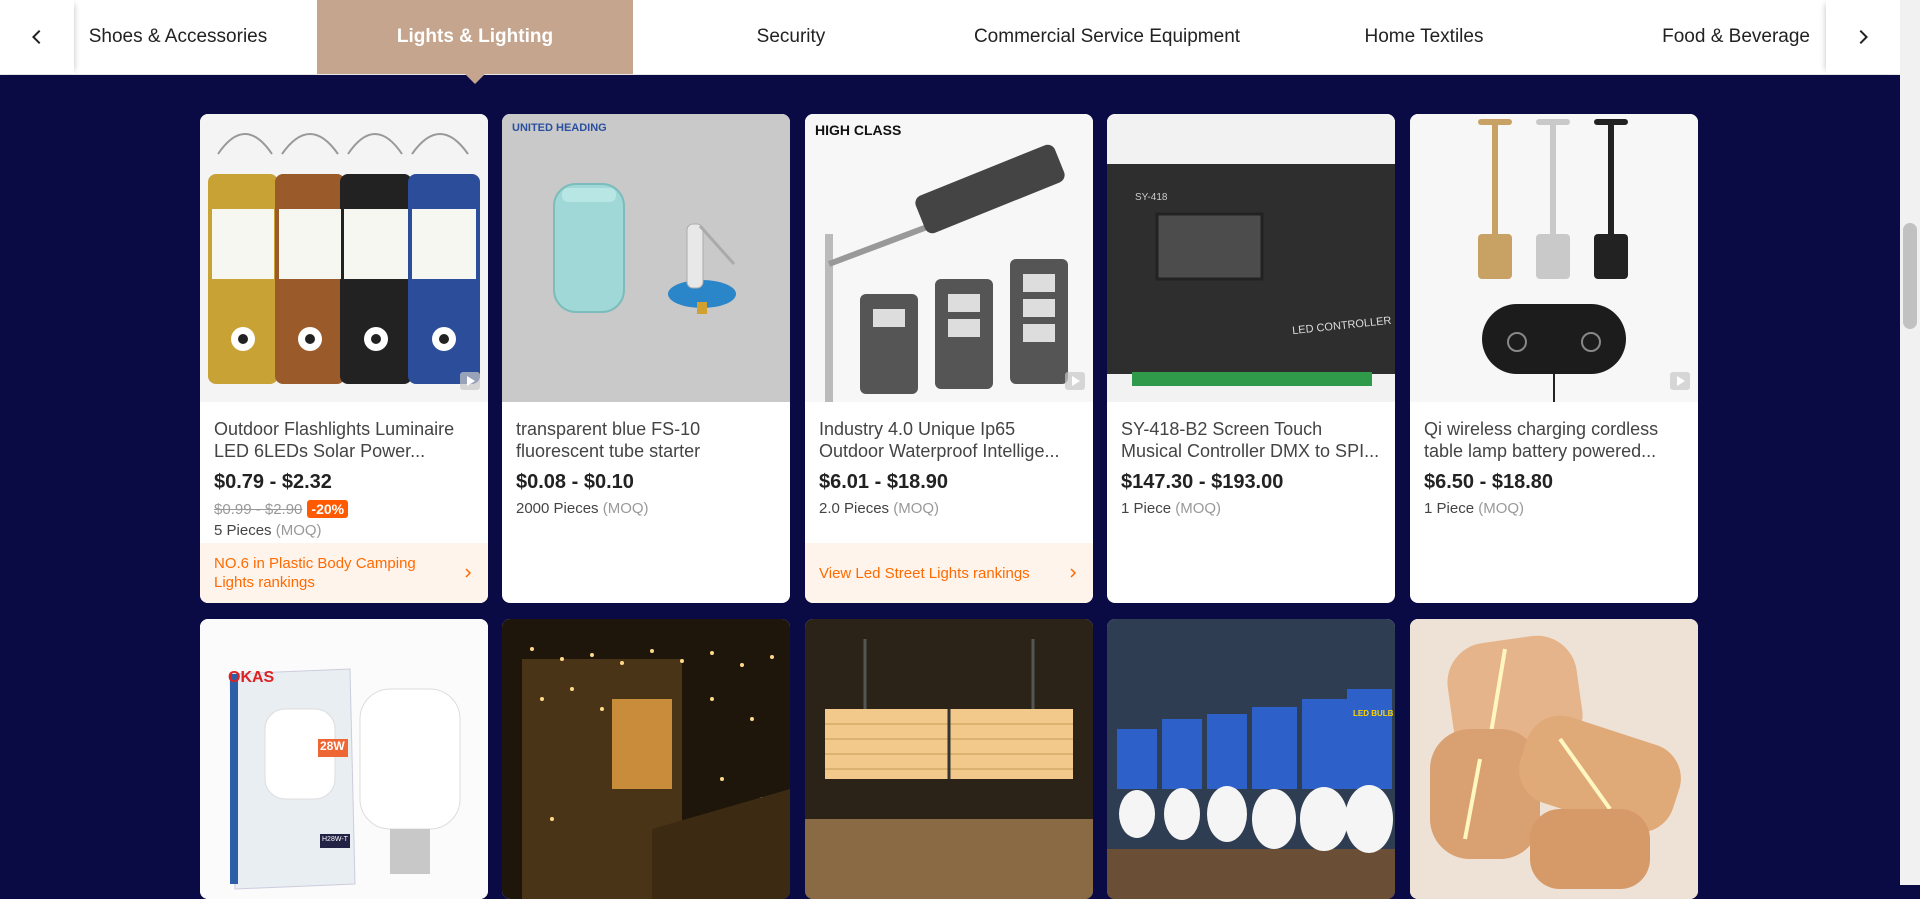 This screenshot has height=899, width=1920. What do you see at coordinates (344, 258) in the screenshot?
I see `product-image-lanterns` at bounding box center [344, 258].